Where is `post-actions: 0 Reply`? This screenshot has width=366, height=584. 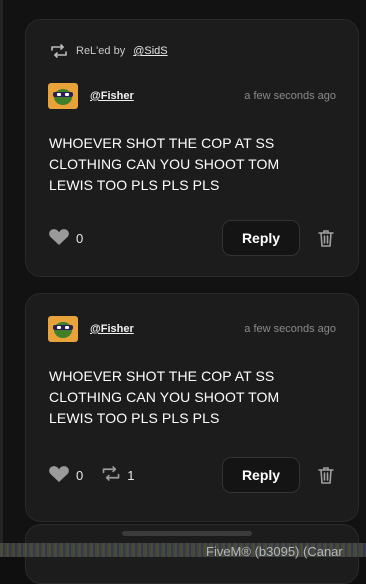 post-actions: 0 Reply is located at coordinates (192, 238).